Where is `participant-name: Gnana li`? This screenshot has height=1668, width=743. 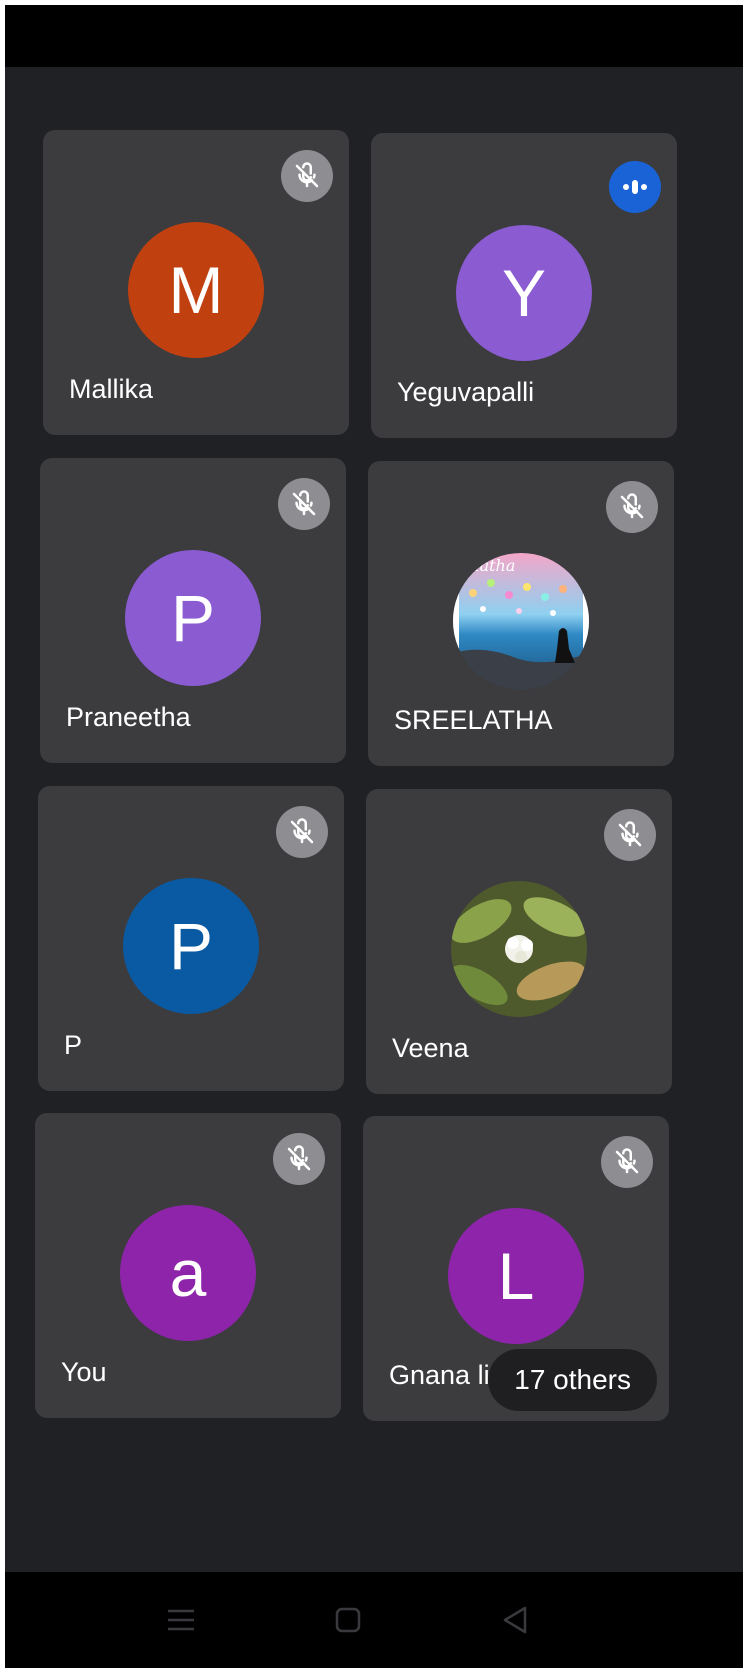
participant-name: Gnana li is located at coordinates (439, 1375).